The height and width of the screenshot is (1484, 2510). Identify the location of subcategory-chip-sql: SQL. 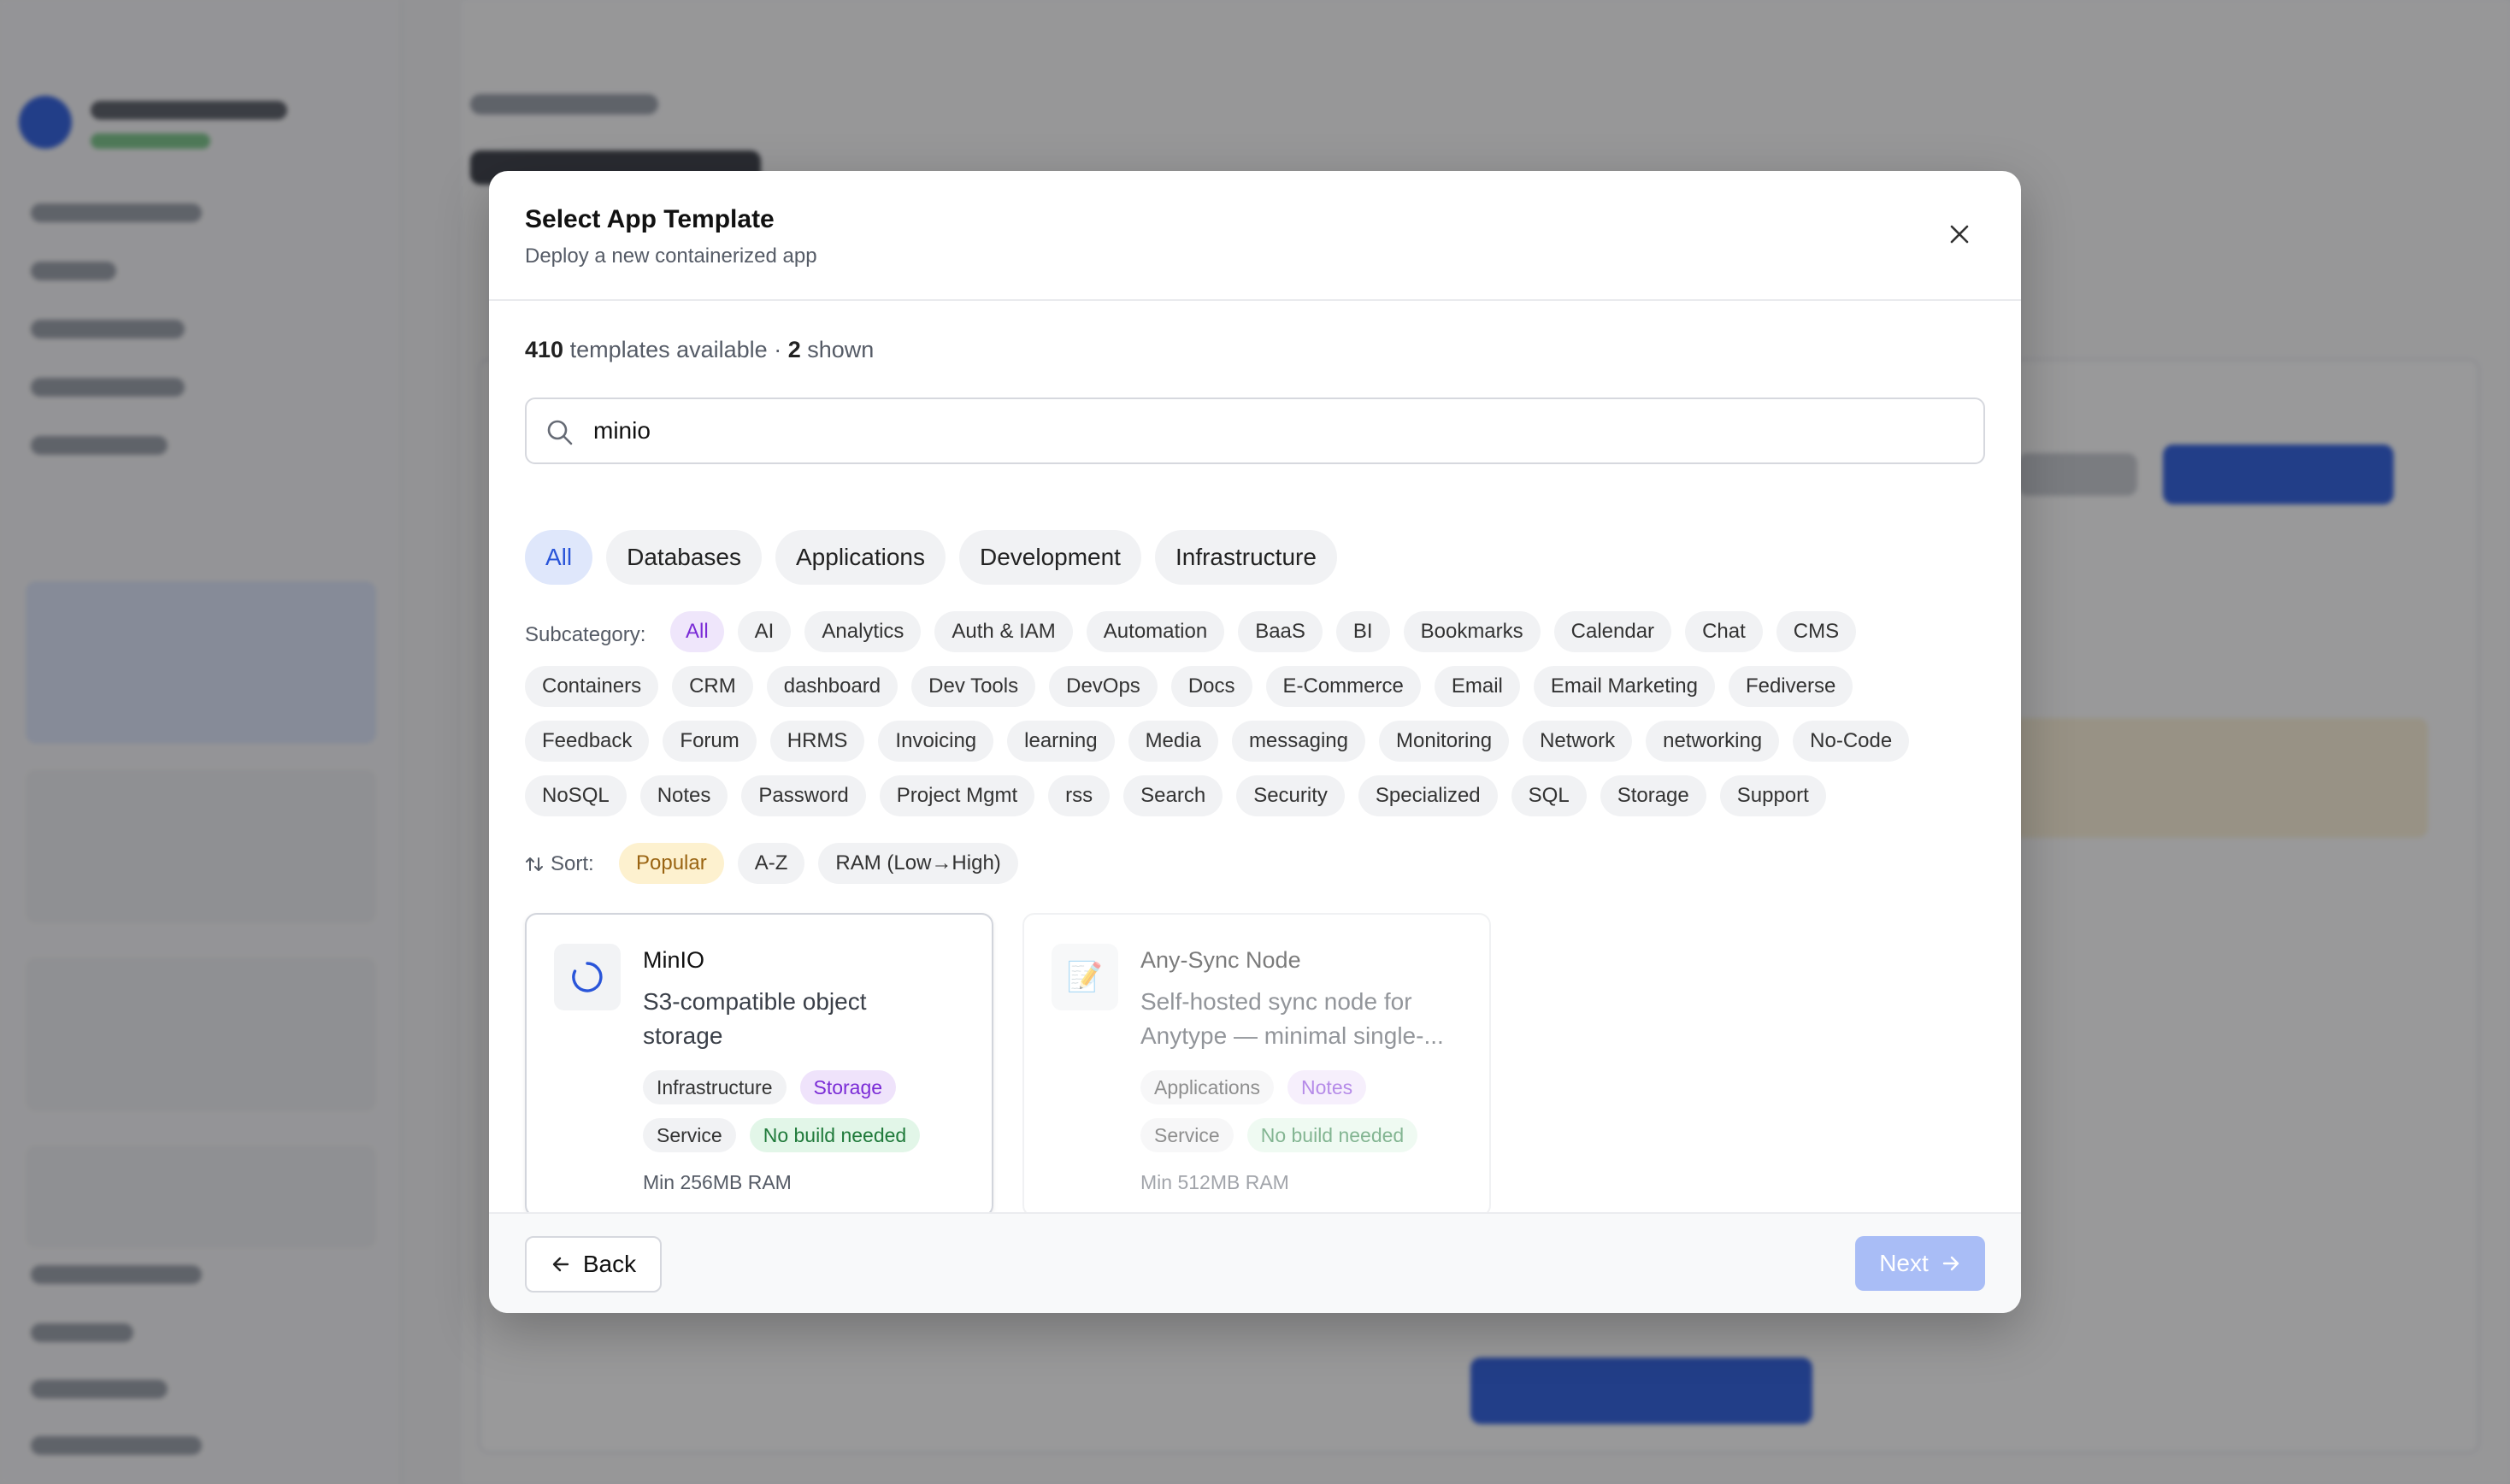
(1549, 795).